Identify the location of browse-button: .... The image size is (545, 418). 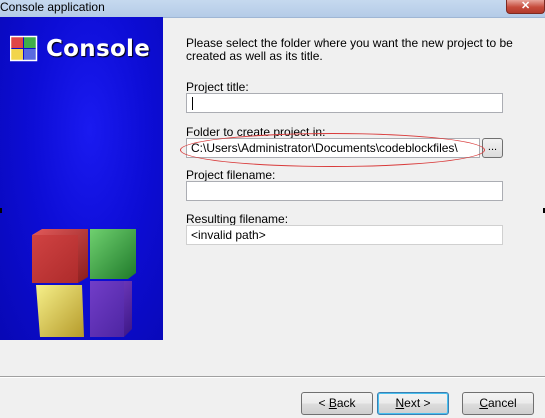
(492, 148).